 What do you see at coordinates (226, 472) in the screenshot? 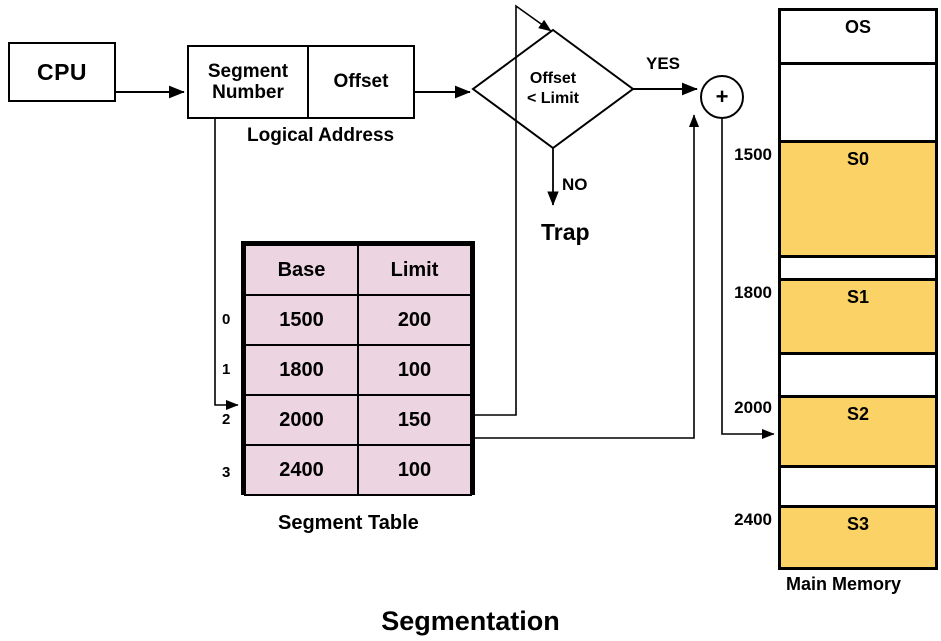
I see `row-index-3: 3` at bounding box center [226, 472].